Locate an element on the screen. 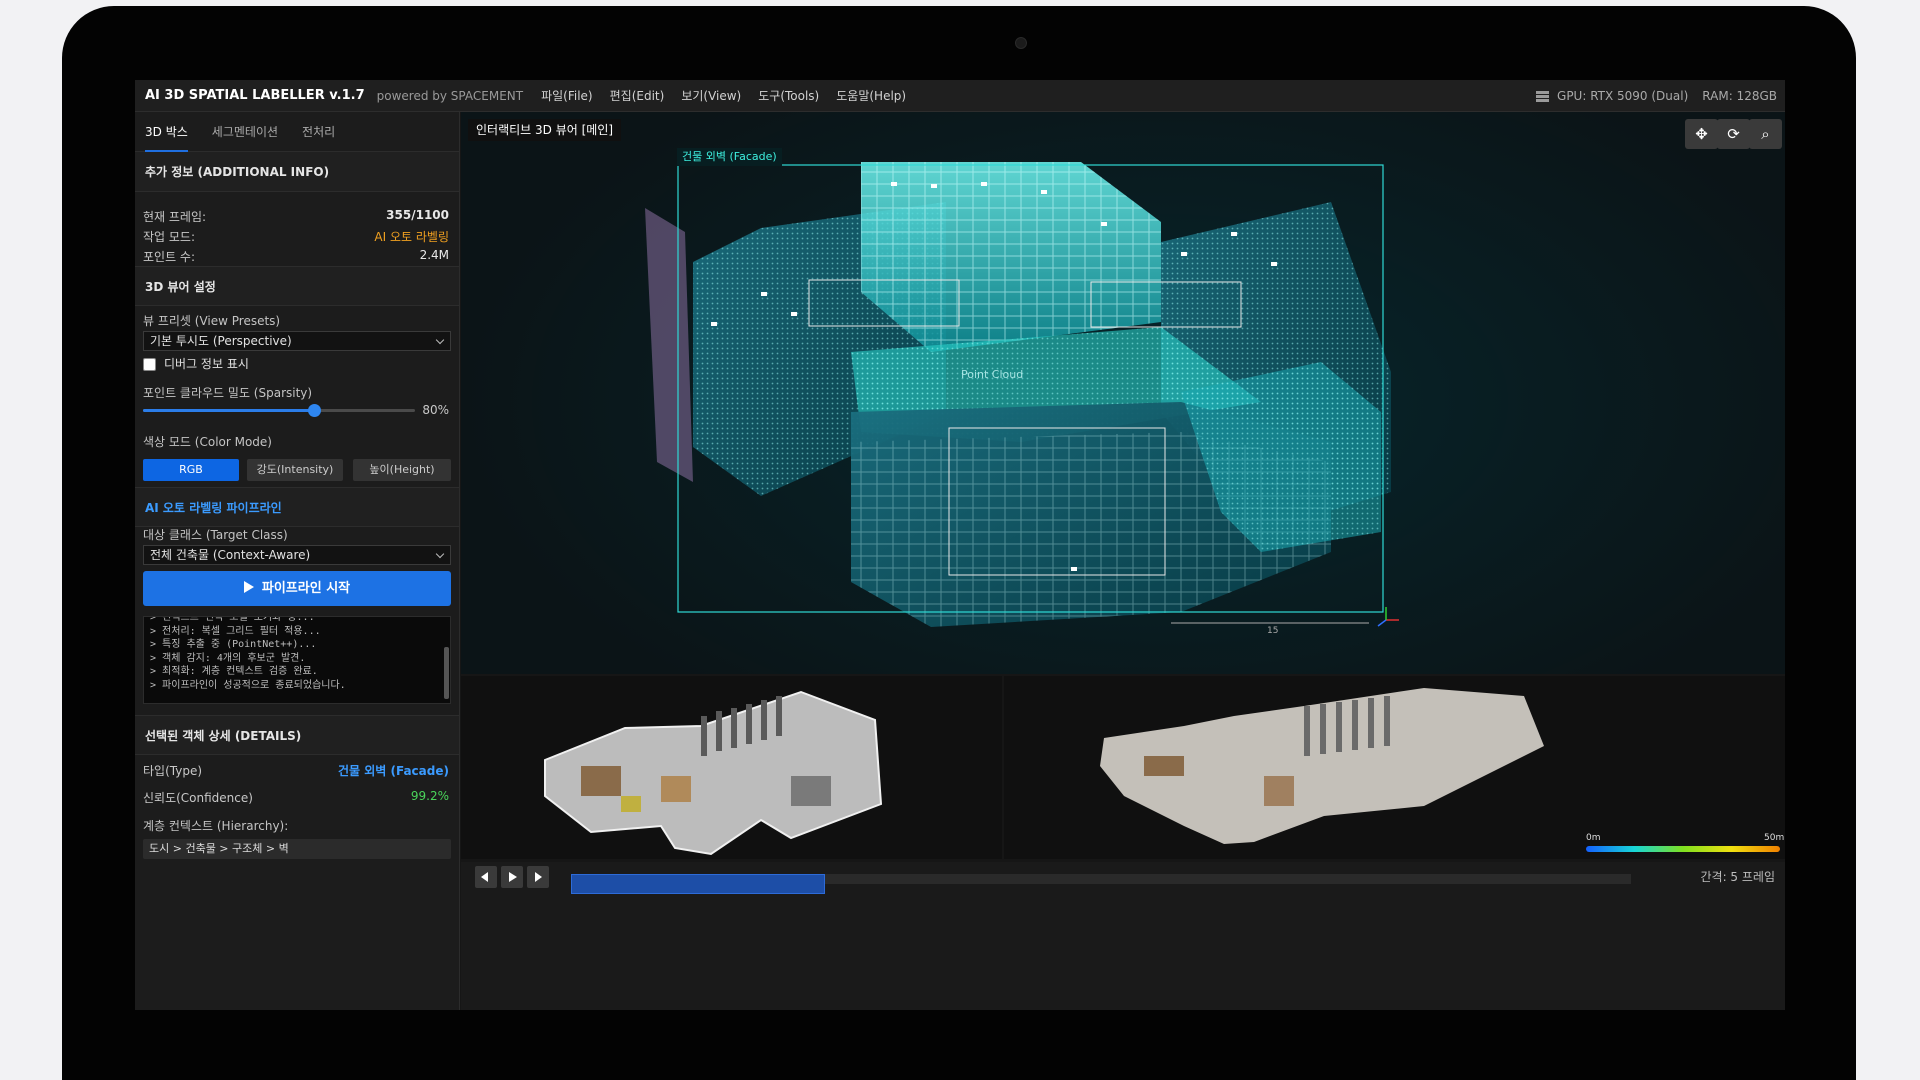  tab-preprocessing: 전처리 is located at coordinates (318, 132).